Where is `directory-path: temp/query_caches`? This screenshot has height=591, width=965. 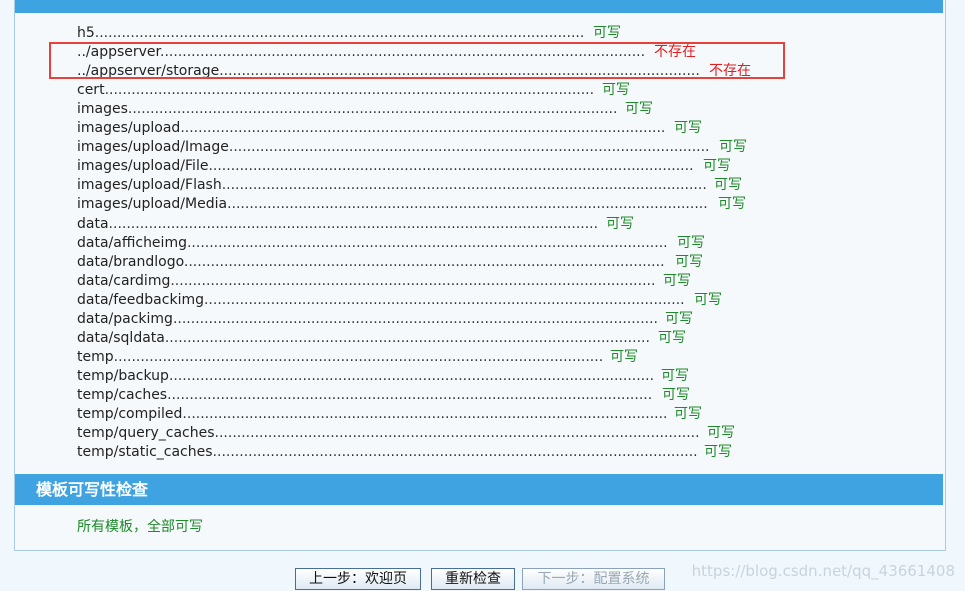
directory-path: temp/query_caches is located at coordinates (146, 433).